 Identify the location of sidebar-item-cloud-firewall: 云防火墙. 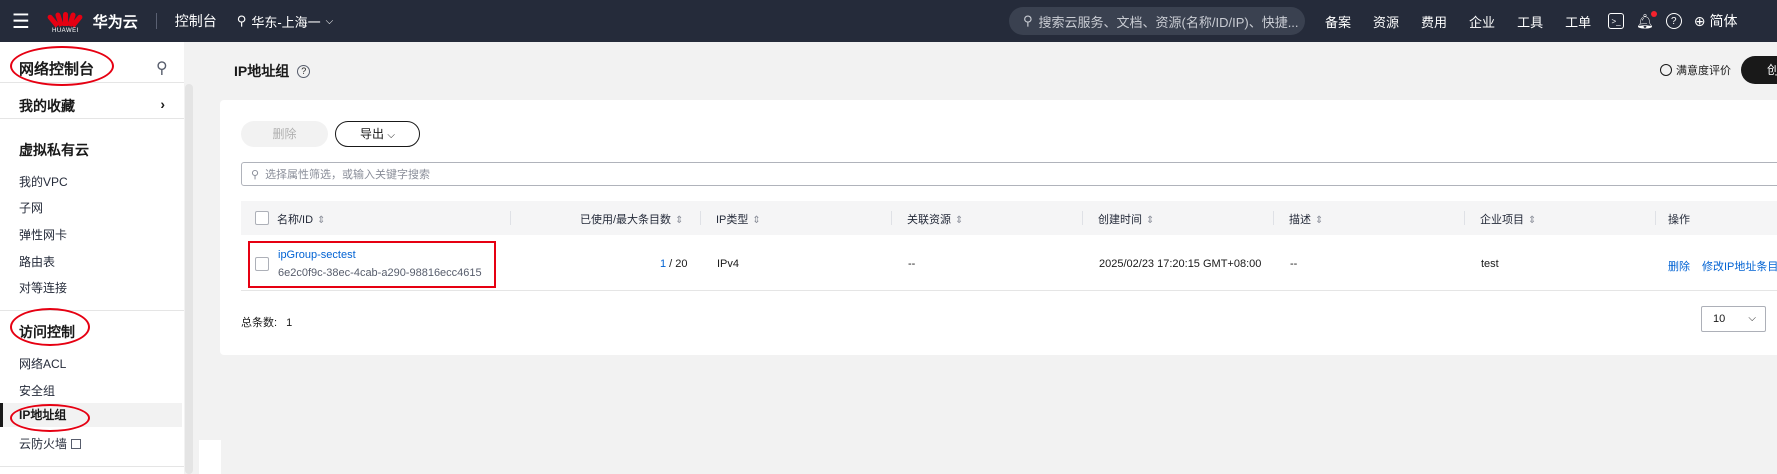
(50, 443).